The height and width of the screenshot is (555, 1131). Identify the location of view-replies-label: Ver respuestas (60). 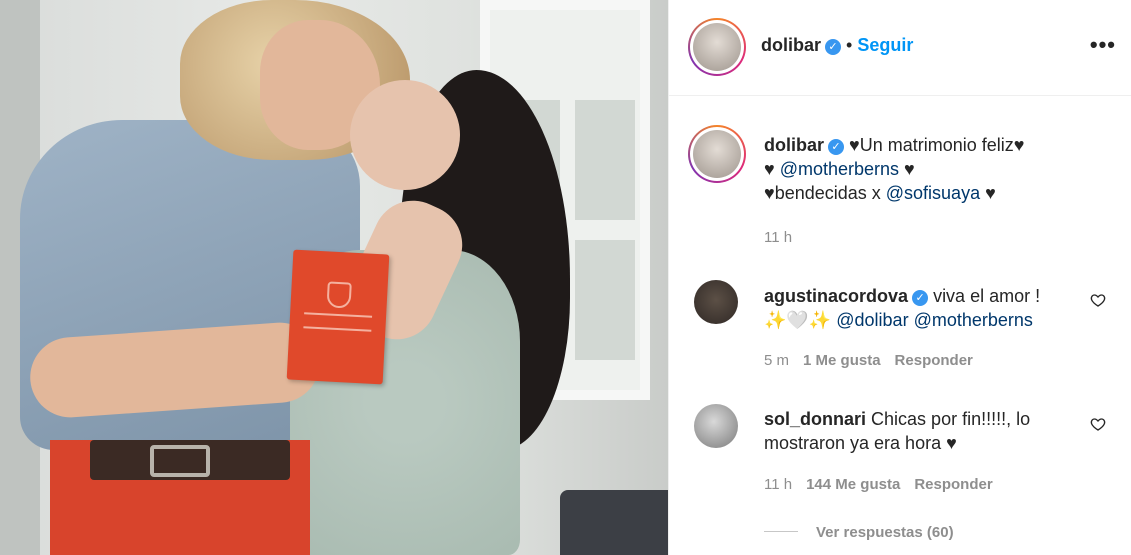
(885, 532).